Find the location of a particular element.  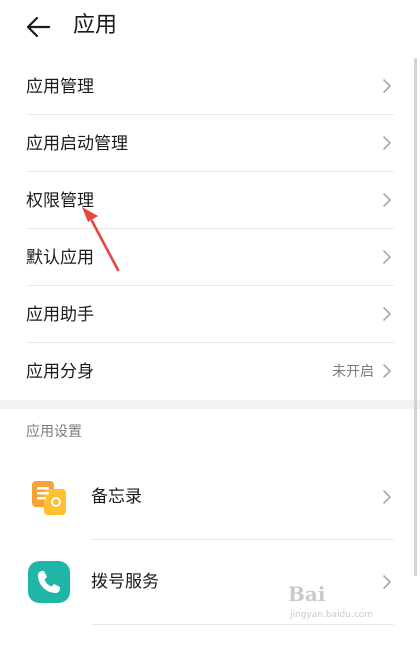

menu-item-label: 权限管理 is located at coordinates (60, 201).